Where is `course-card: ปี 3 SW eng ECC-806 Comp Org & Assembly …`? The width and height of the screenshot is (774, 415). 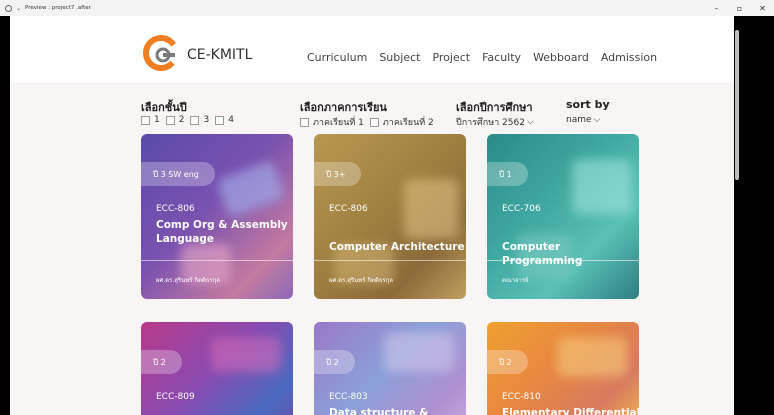 course-card: ปี 3 SW eng ECC-806 Comp Org & Assembly … is located at coordinates (217, 216).